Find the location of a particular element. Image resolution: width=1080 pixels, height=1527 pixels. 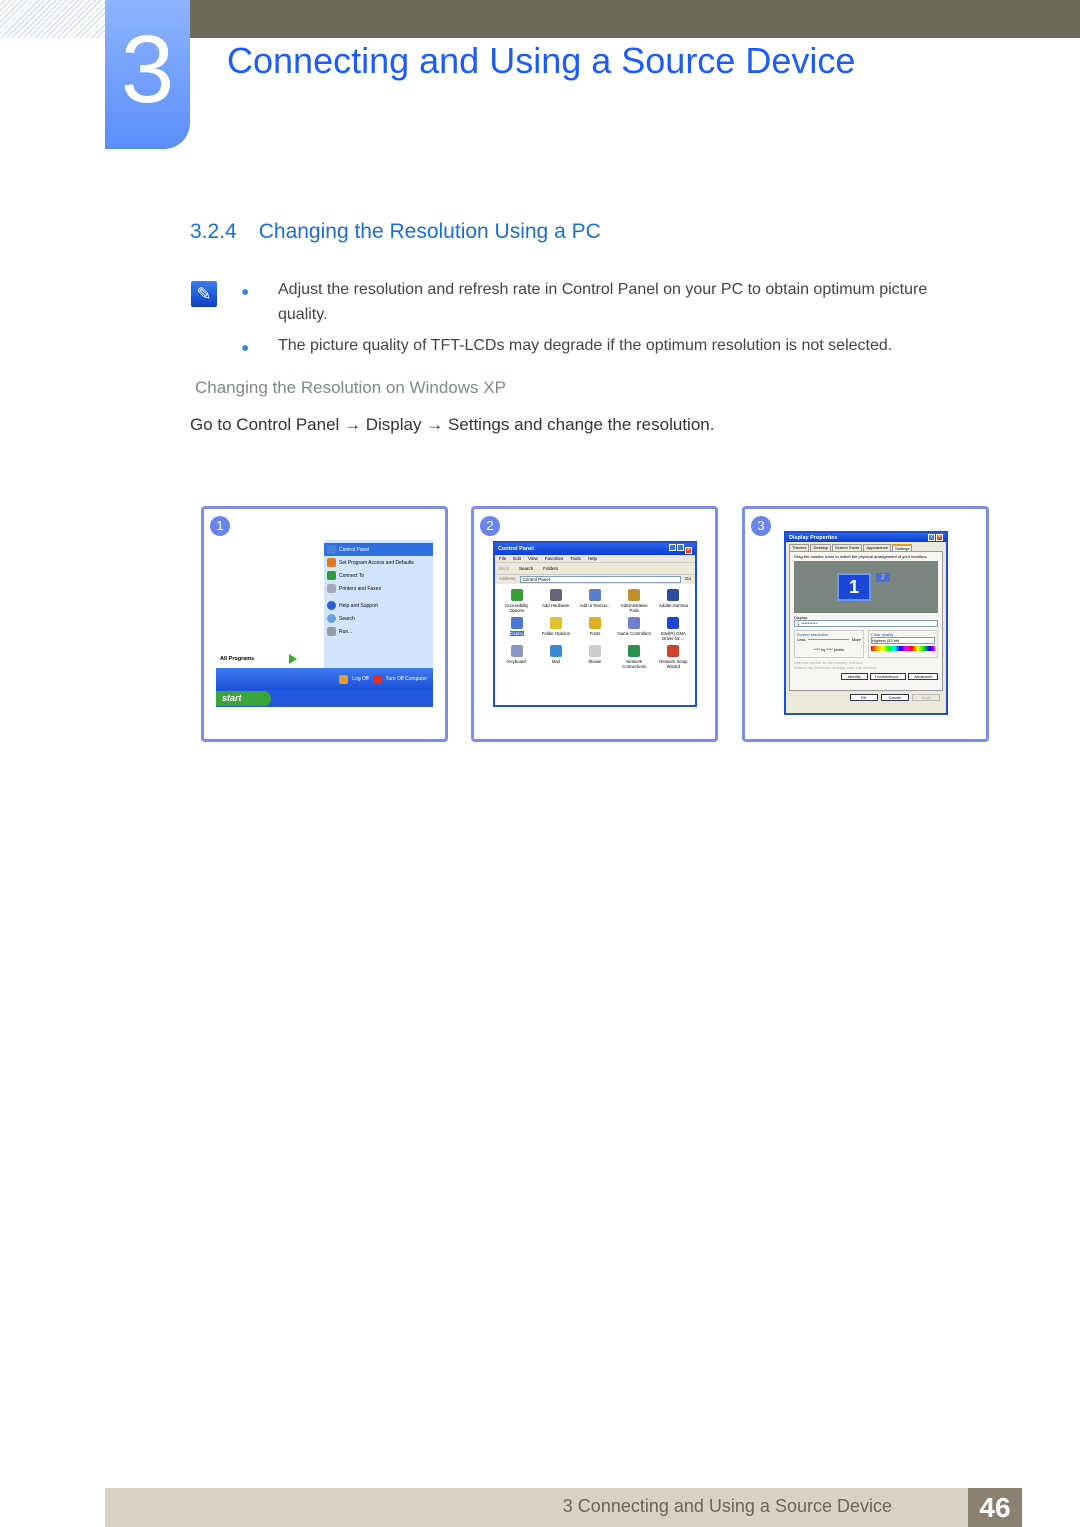

control-panel-item: Display is located at coordinates (516, 629).